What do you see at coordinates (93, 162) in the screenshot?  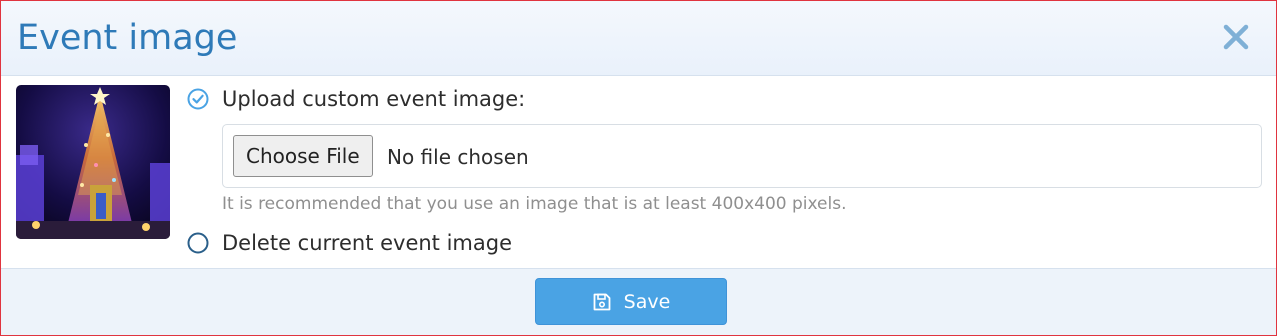 I see `event-image-thumbnail` at bounding box center [93, 162].